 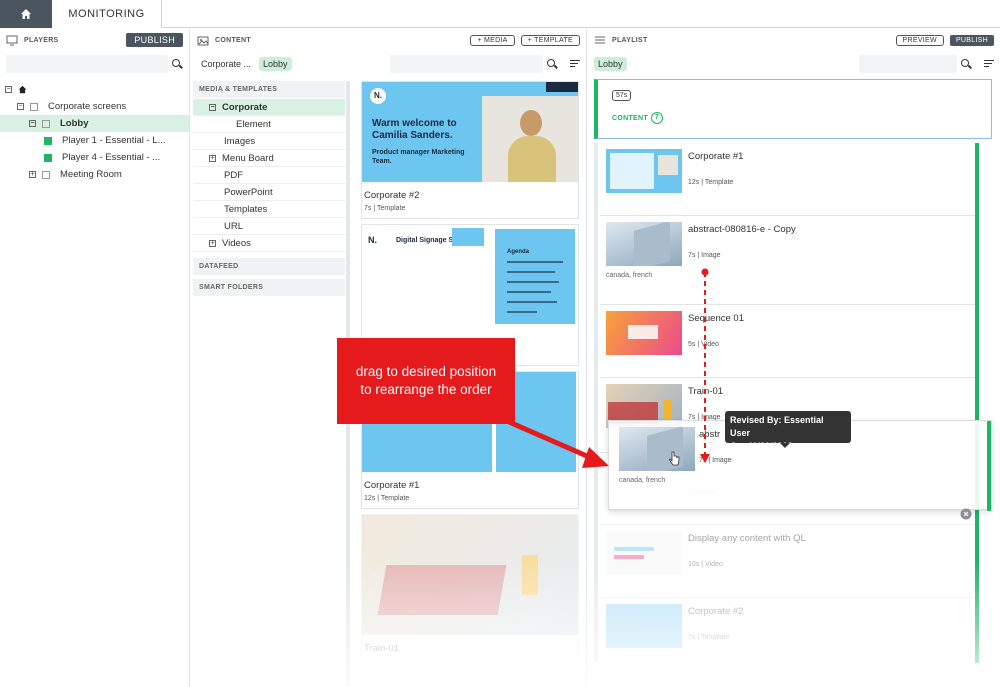 I want to click on drag-path-arrowhead, so click(x=705, y=458).